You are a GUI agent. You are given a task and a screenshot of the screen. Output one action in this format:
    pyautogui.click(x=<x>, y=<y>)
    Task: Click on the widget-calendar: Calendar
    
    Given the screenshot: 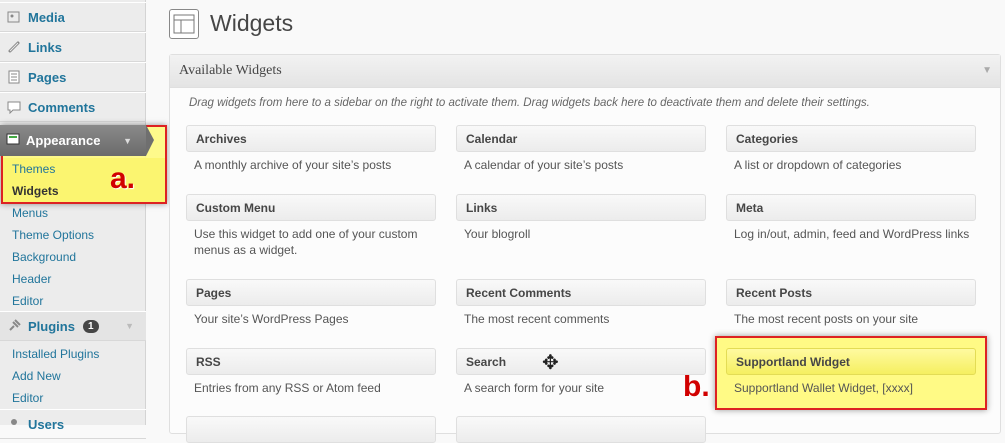 What is the action you would take?
    pyautogui.click(x=581, y=138)
    